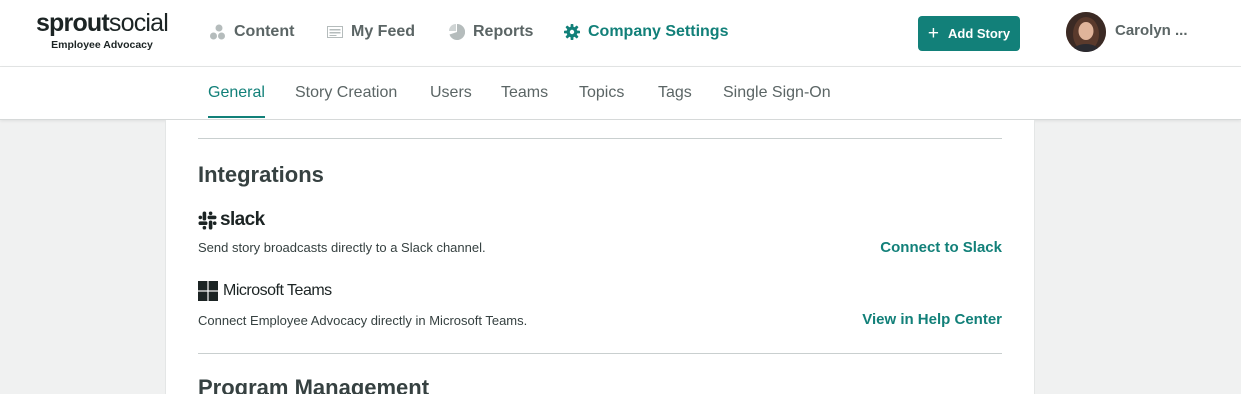 This screenshot has width=1241, height=394. I want to click on connect-to-slack-link: Connect to Slack, so click(941, 247).